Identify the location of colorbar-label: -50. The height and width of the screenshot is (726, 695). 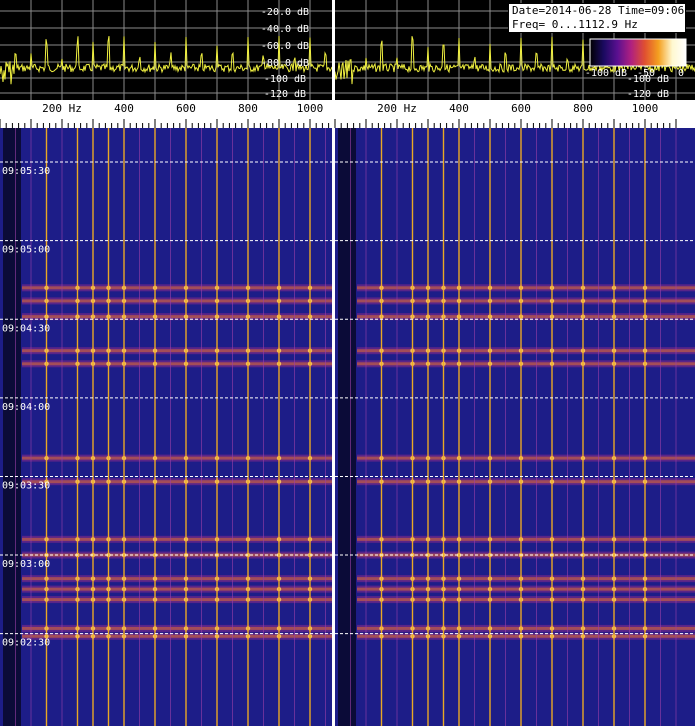
(646, 73).